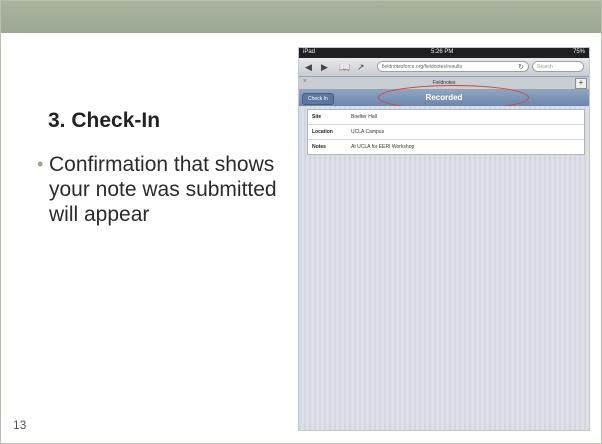  What do you see at coordinates (344, 67) in the screenshot?
I see `bookmarks-icon: 📖` at bounding box center [344, 67].